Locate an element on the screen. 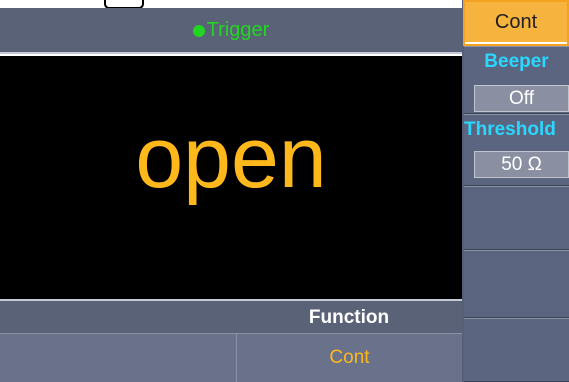  beeper-value: Off is located at coordinates (521, 98).